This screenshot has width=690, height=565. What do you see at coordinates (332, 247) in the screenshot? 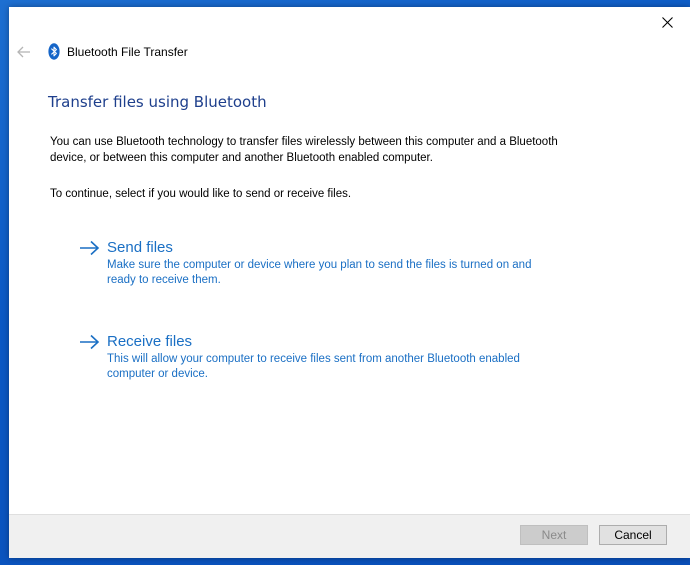
I see `send-files-title: Send files` at bounding box center [332, 247].